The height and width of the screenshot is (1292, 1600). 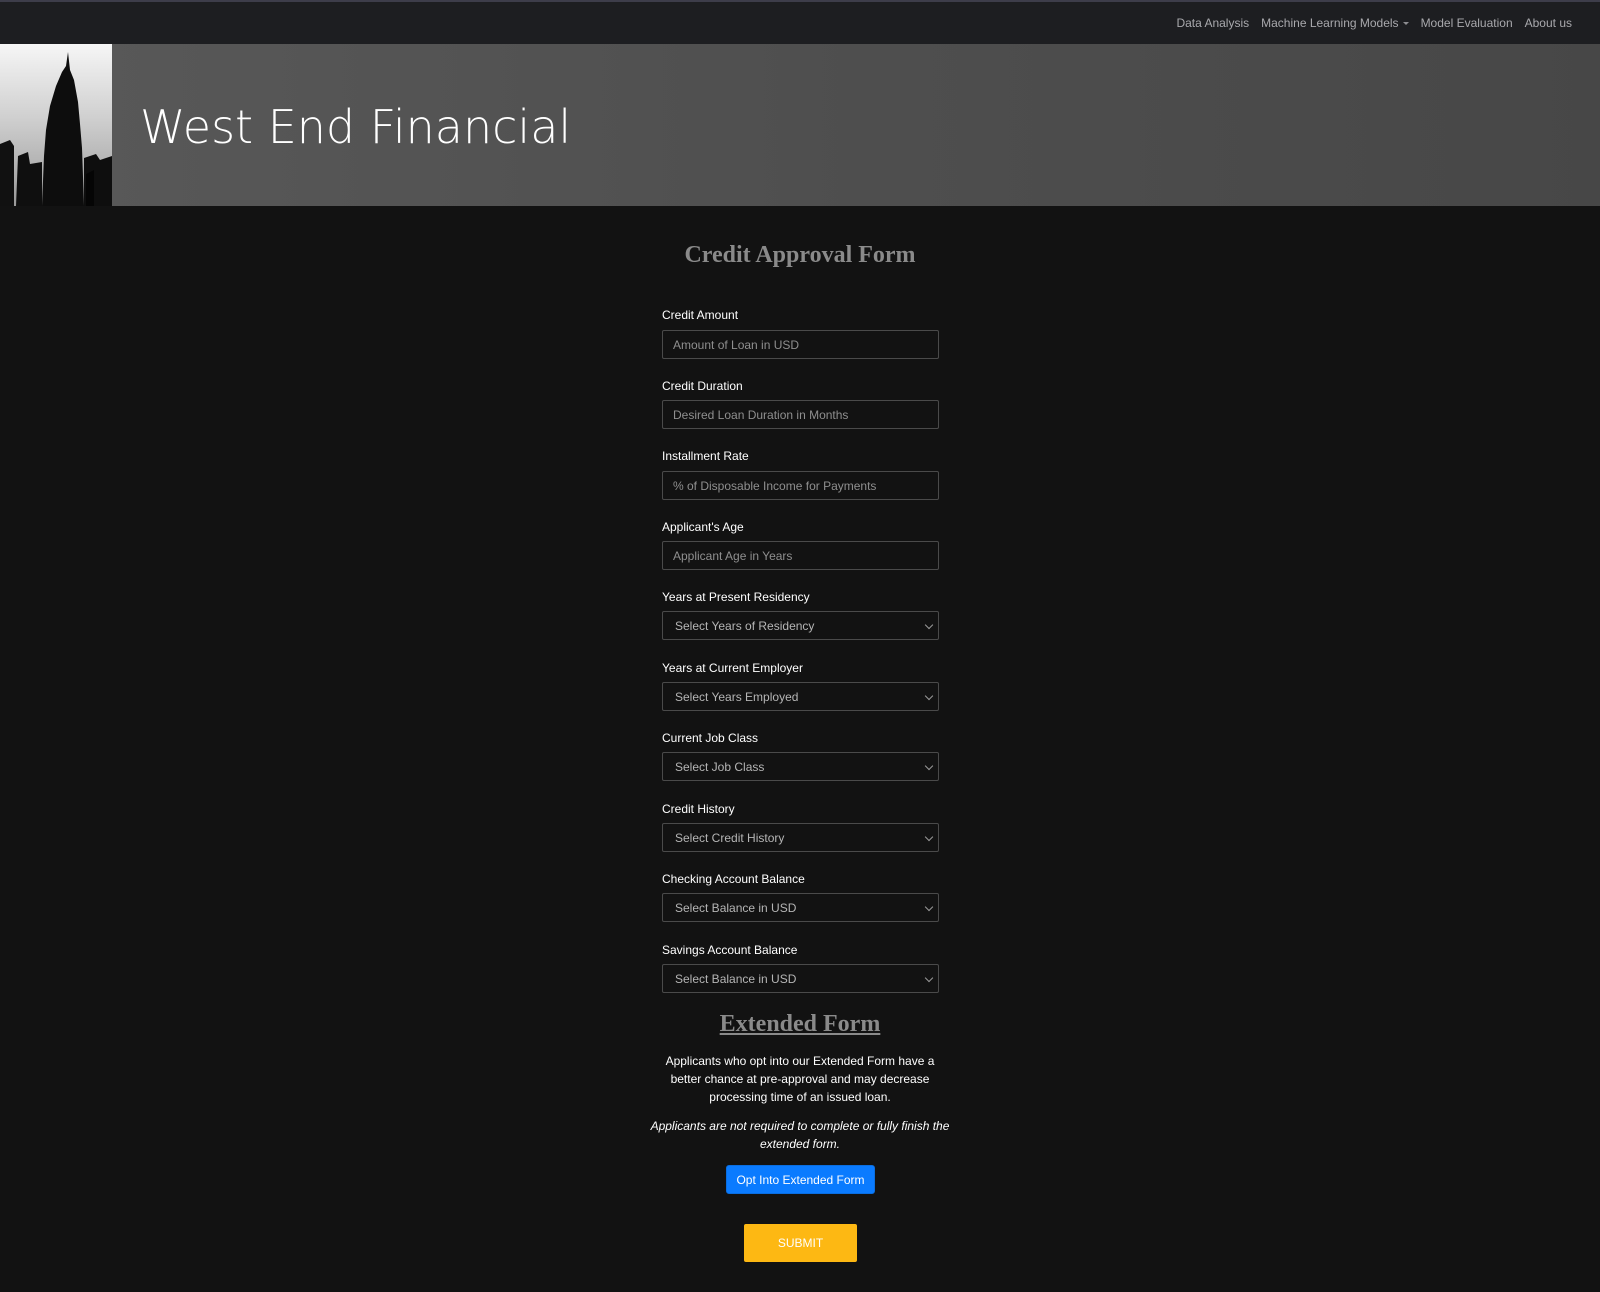 I want to click on job-class-label: Current Job Class, so click(x=710, y=738).